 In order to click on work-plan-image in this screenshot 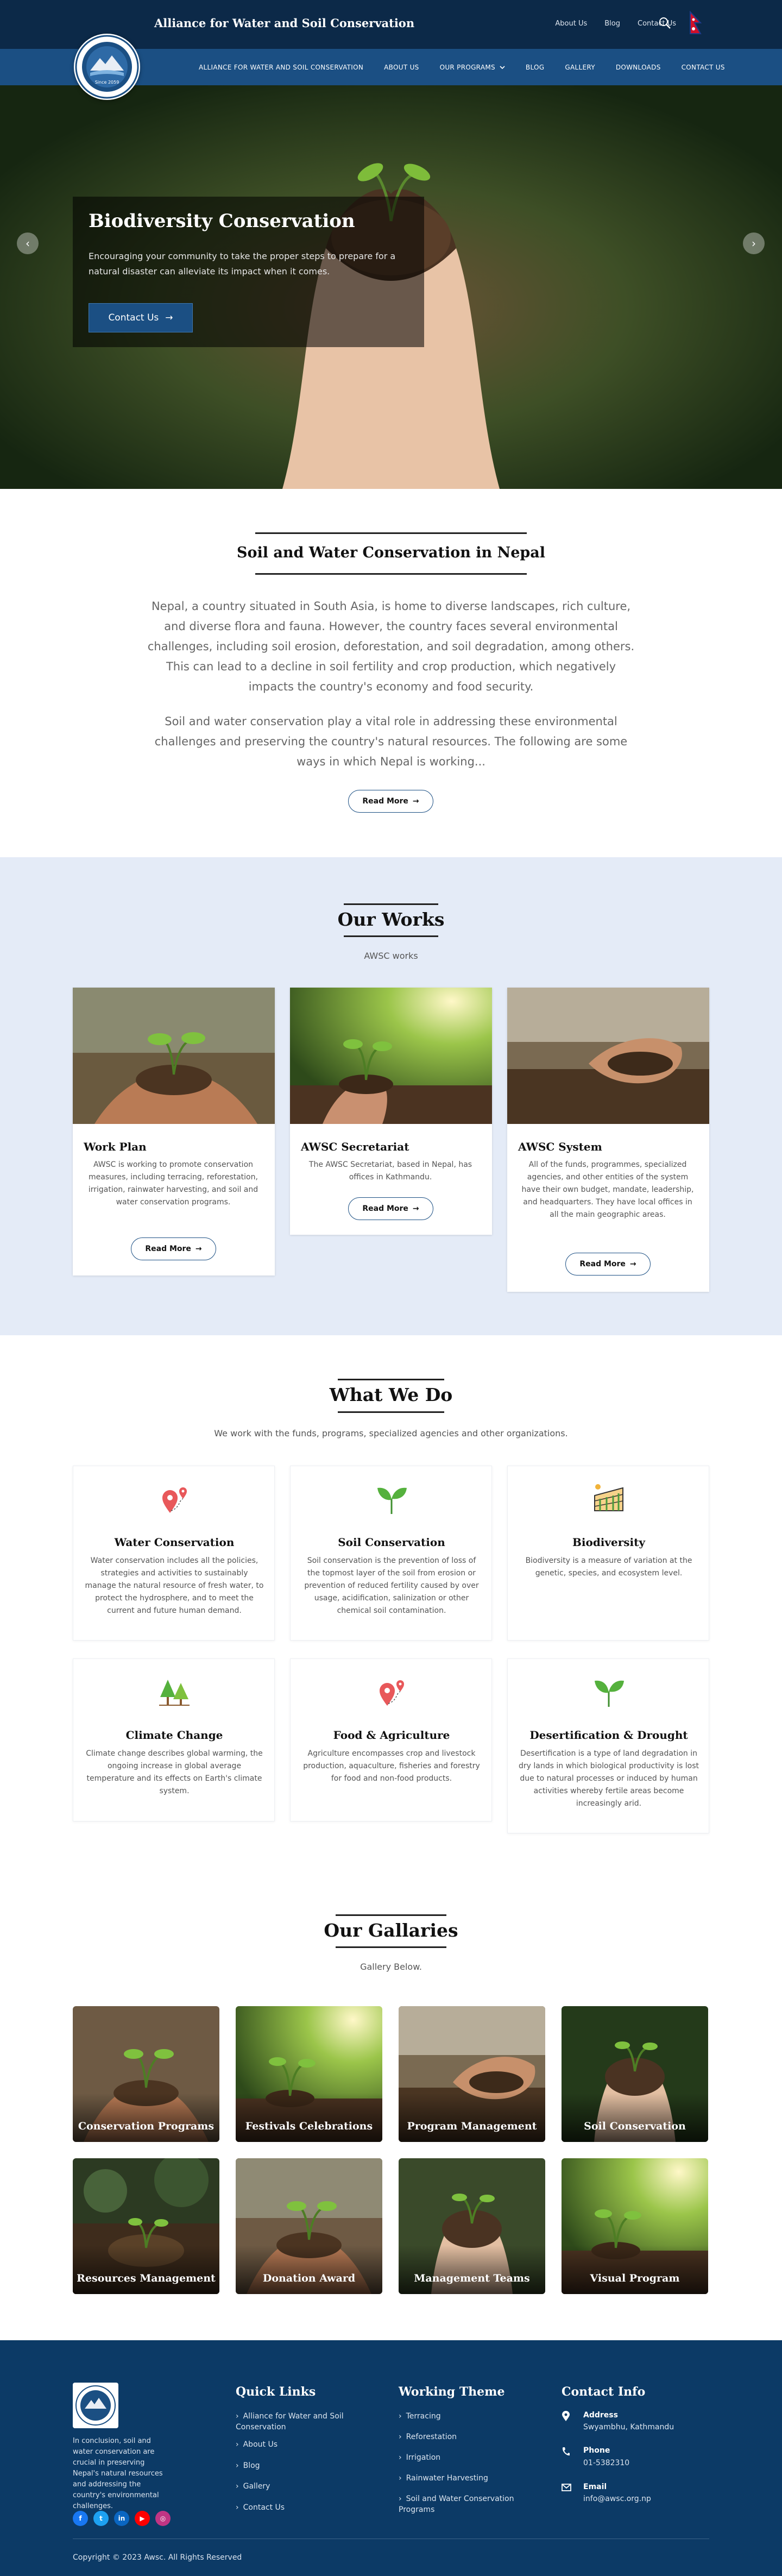, I will do `click(174, 1056)`.